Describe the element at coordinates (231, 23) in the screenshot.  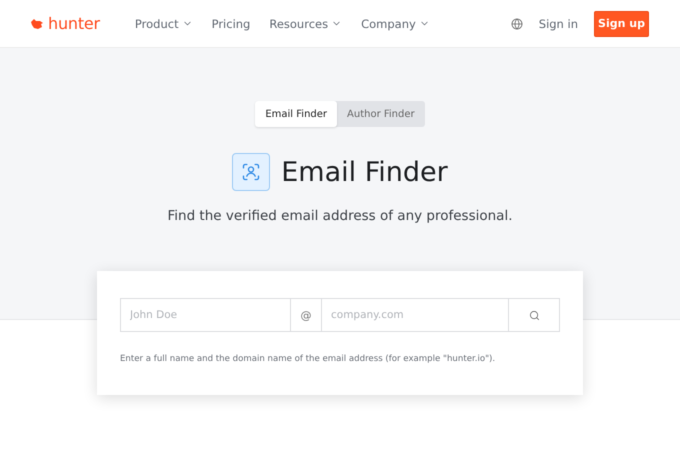
I see `nav-link: Pricing` at that location.